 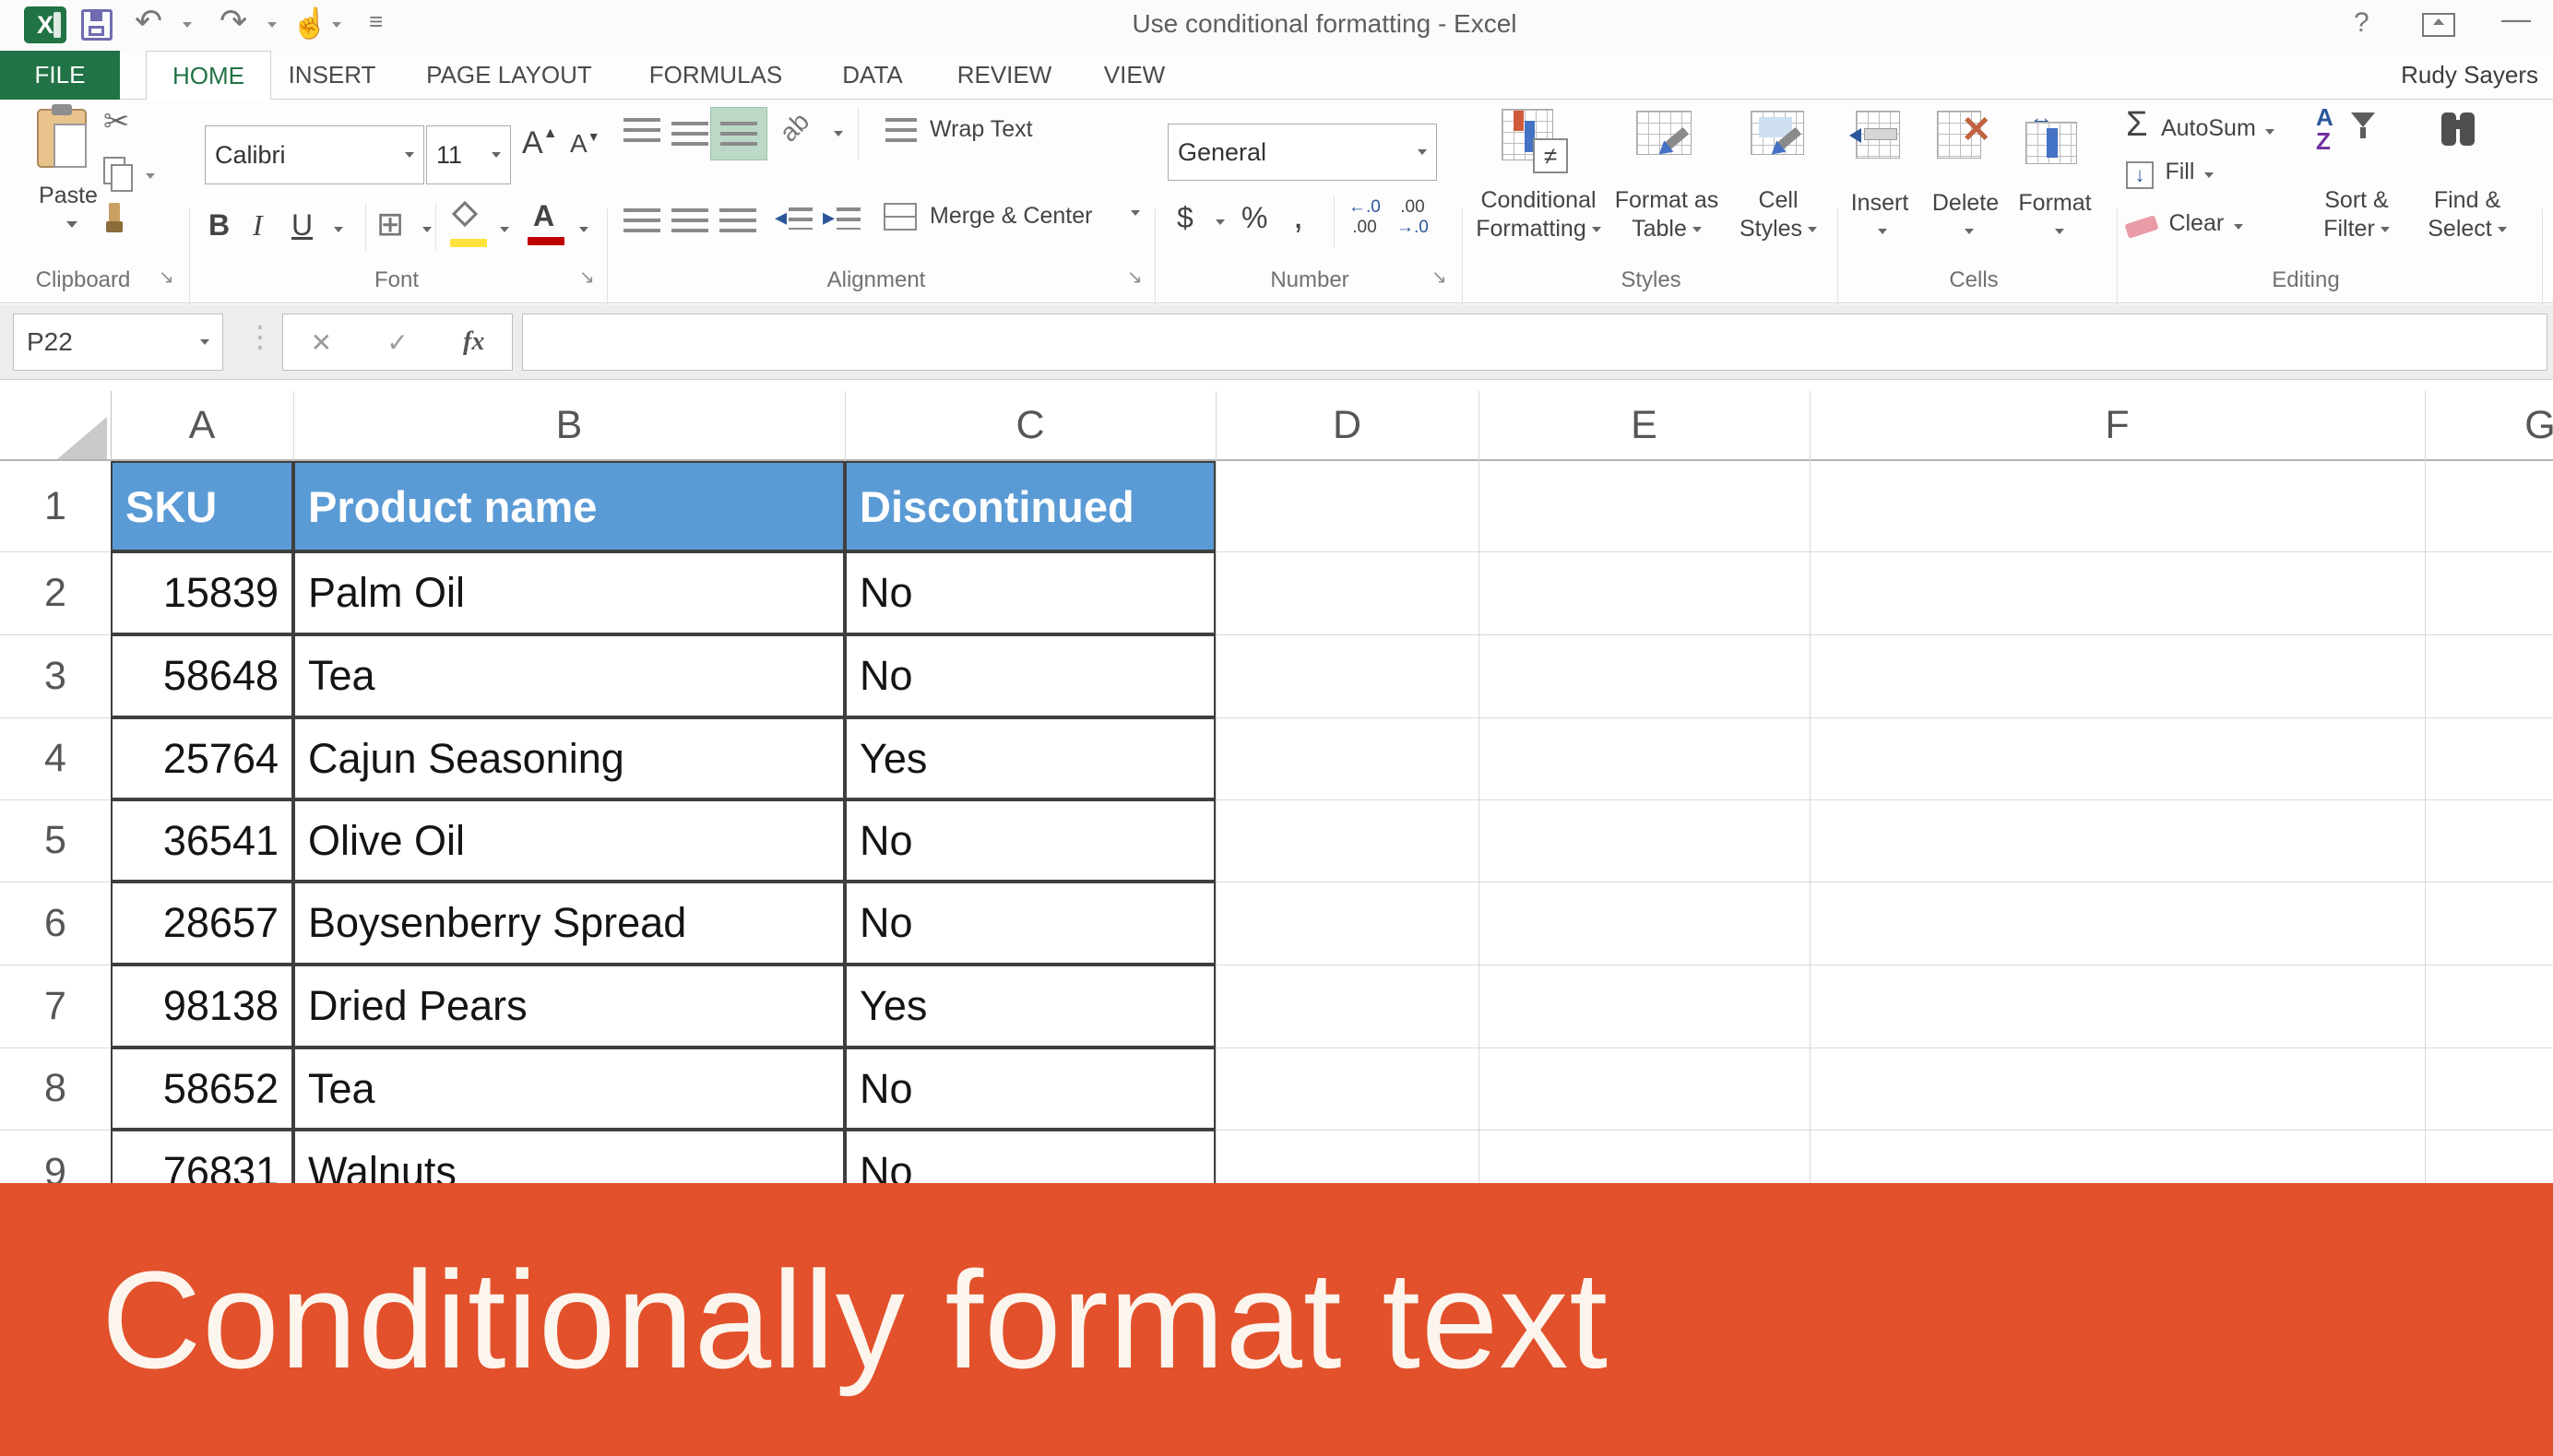 What do you see at coordinates (569, 1006) in the screenshot?
I see `cell-b7: Dried Pears` at bounding box center [569, 1006].